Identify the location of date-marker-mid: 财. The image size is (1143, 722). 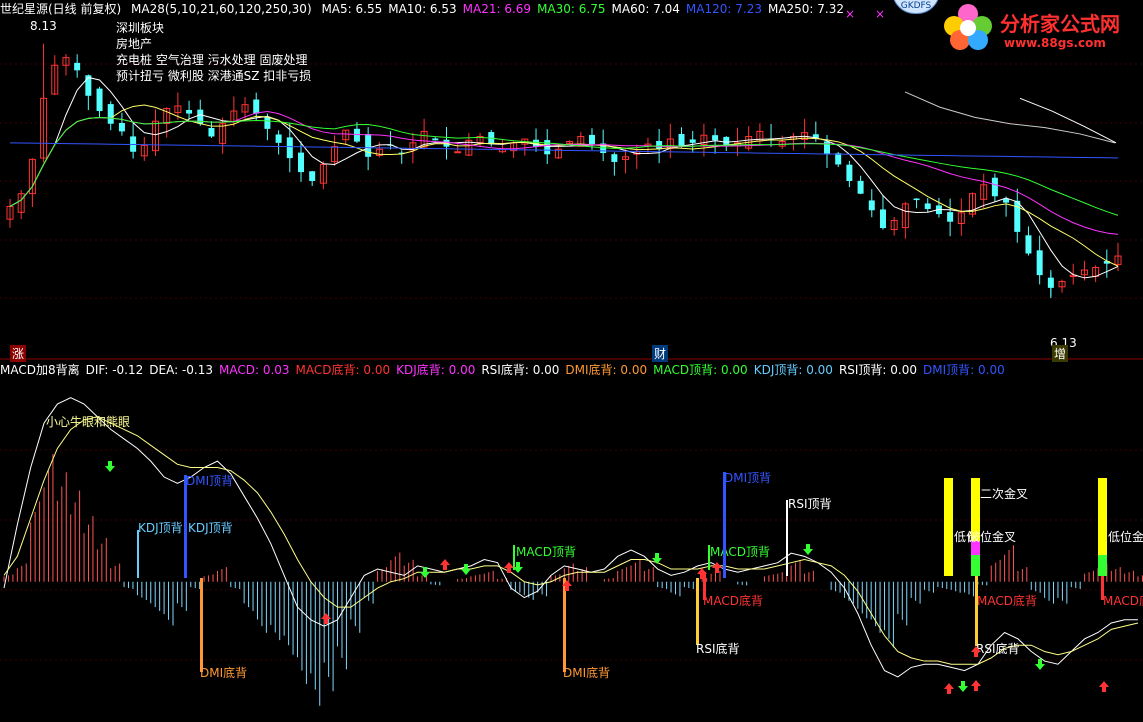
(660, 353).